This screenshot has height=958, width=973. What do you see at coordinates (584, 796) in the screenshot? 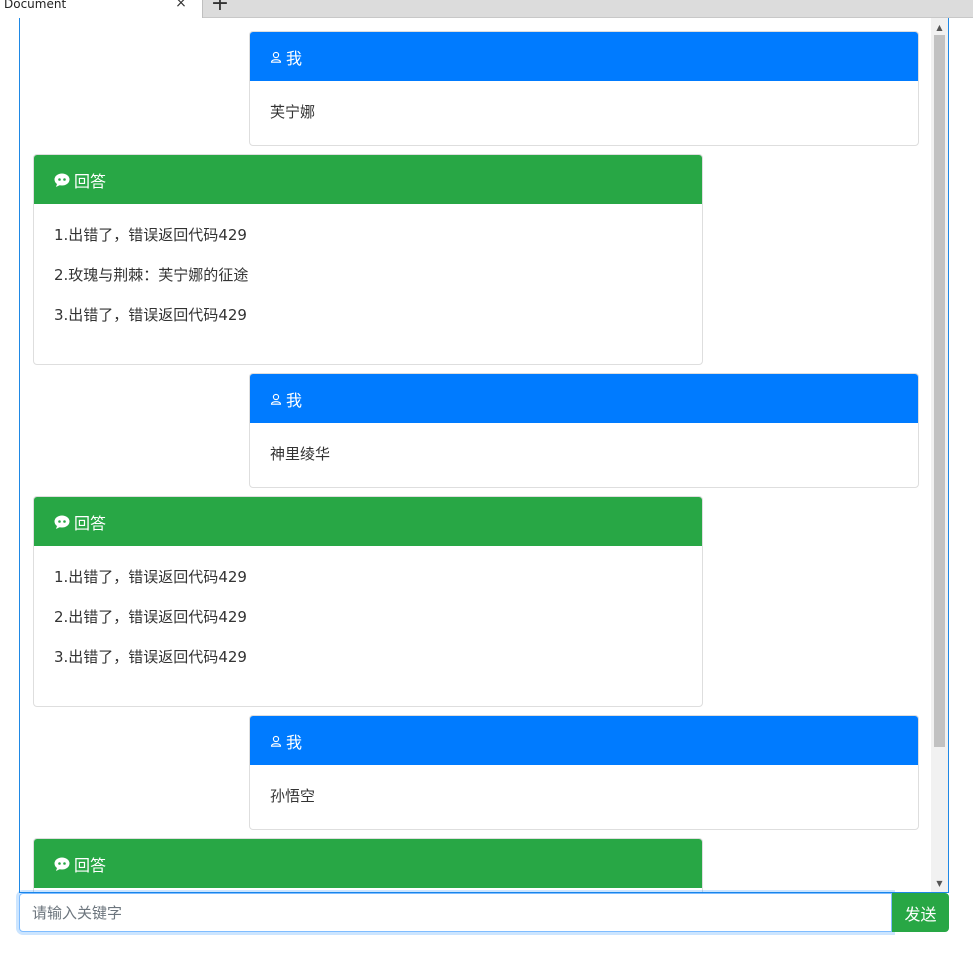
I see `user-message-body: 孙悟空` at bounding box center [584, 796].